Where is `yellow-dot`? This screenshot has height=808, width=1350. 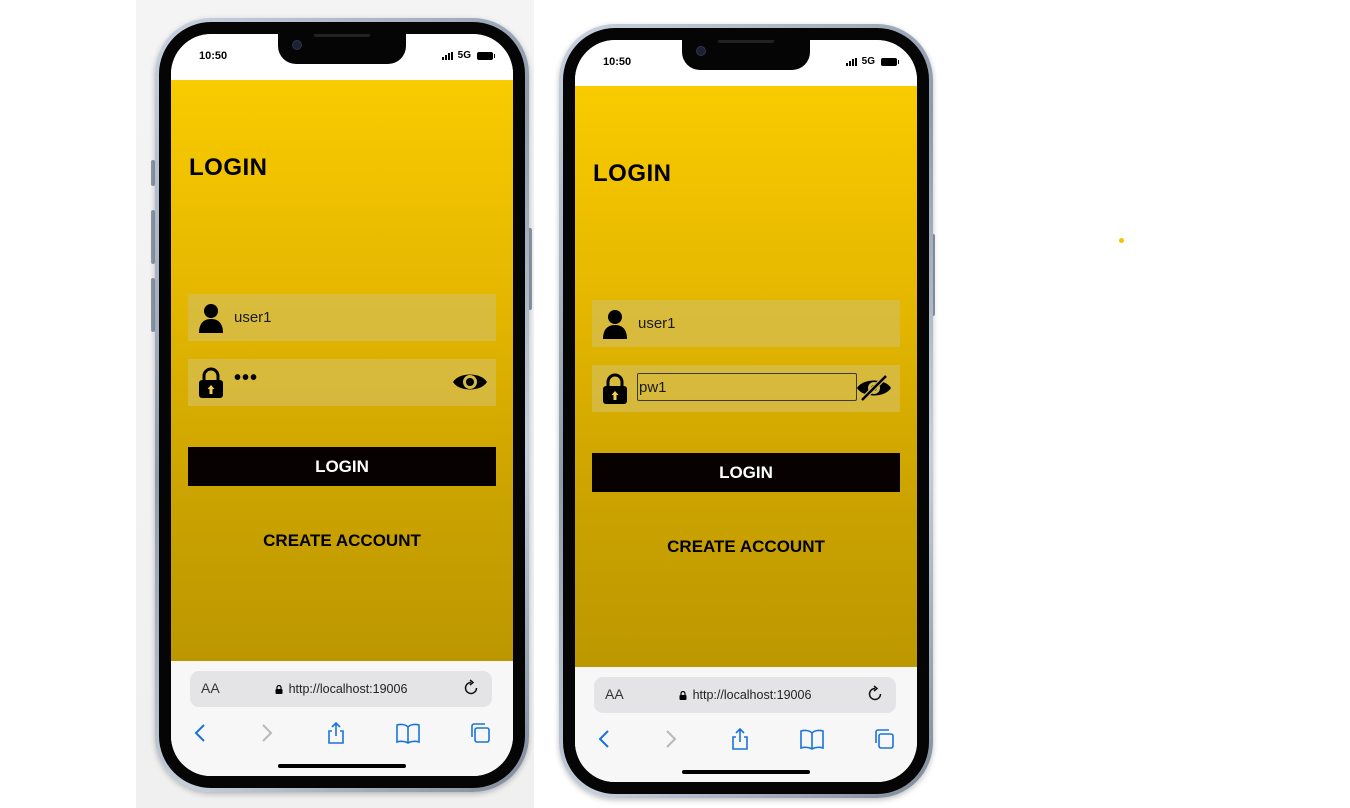
yellow-dot is located at coordinates (1121, 240).